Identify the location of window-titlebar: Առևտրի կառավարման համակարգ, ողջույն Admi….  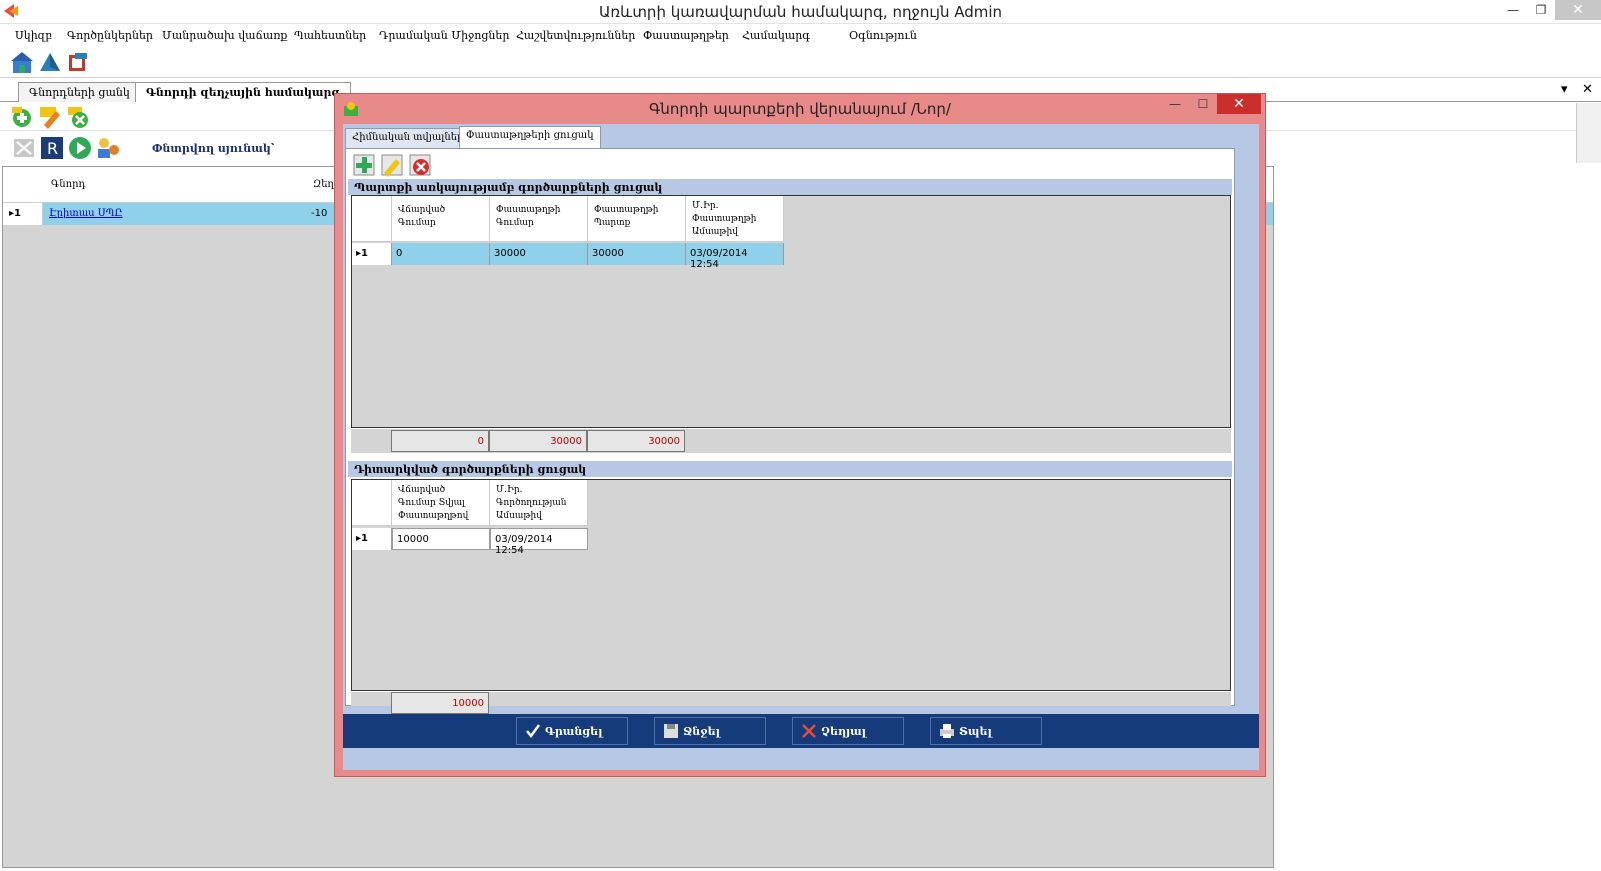
(800, 12).